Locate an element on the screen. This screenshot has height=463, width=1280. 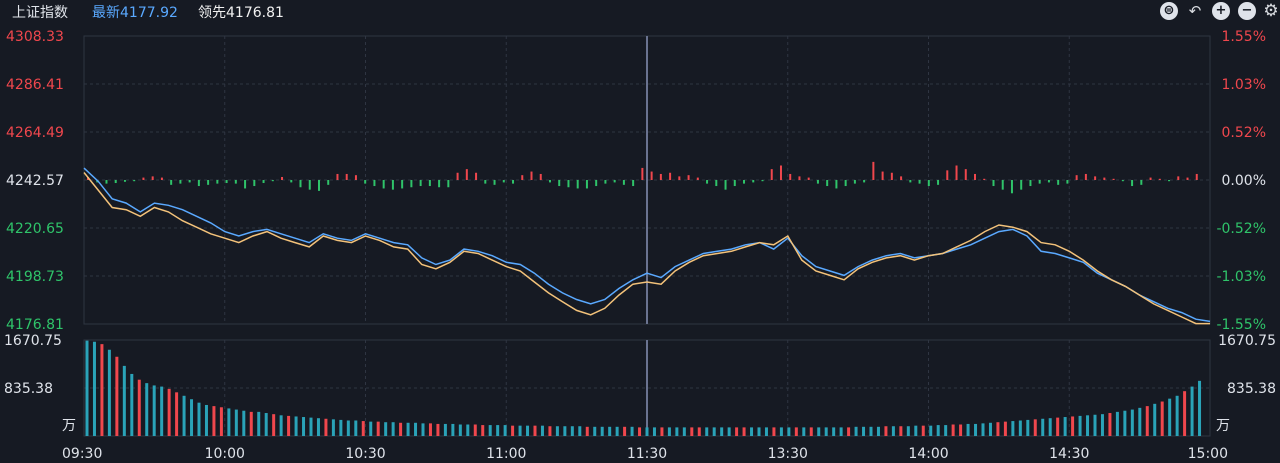
time-tick-label: 14:30 is located at coordinates (1069, 454).